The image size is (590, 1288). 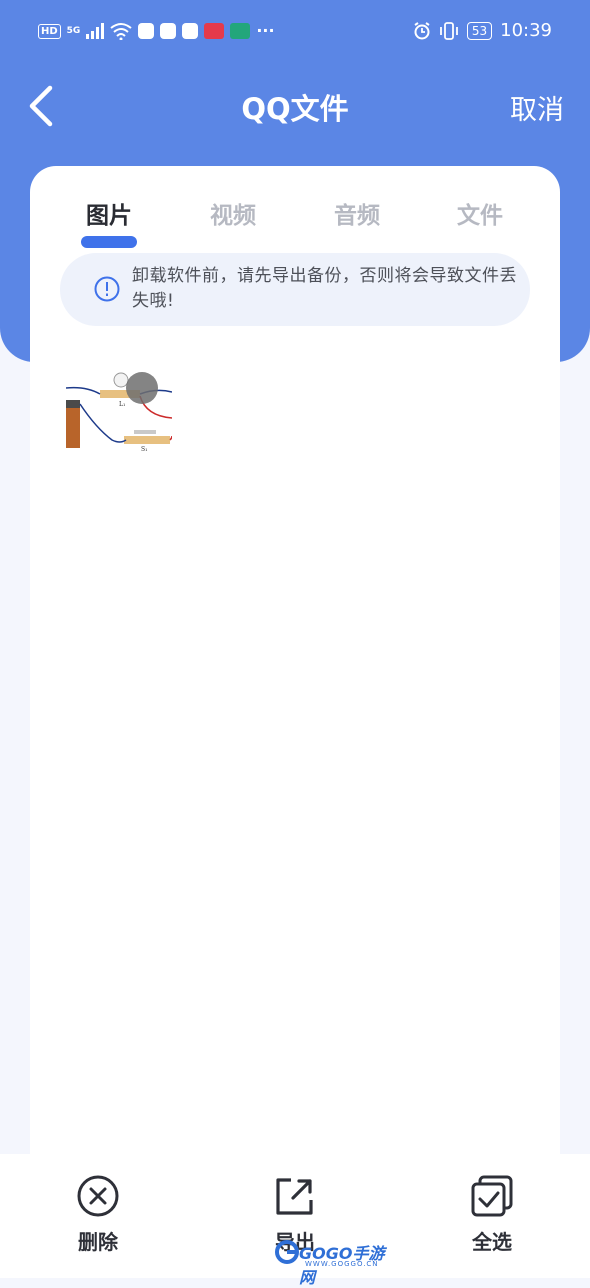 I want to click on select-all-icon, so click(x=492, y=1196).